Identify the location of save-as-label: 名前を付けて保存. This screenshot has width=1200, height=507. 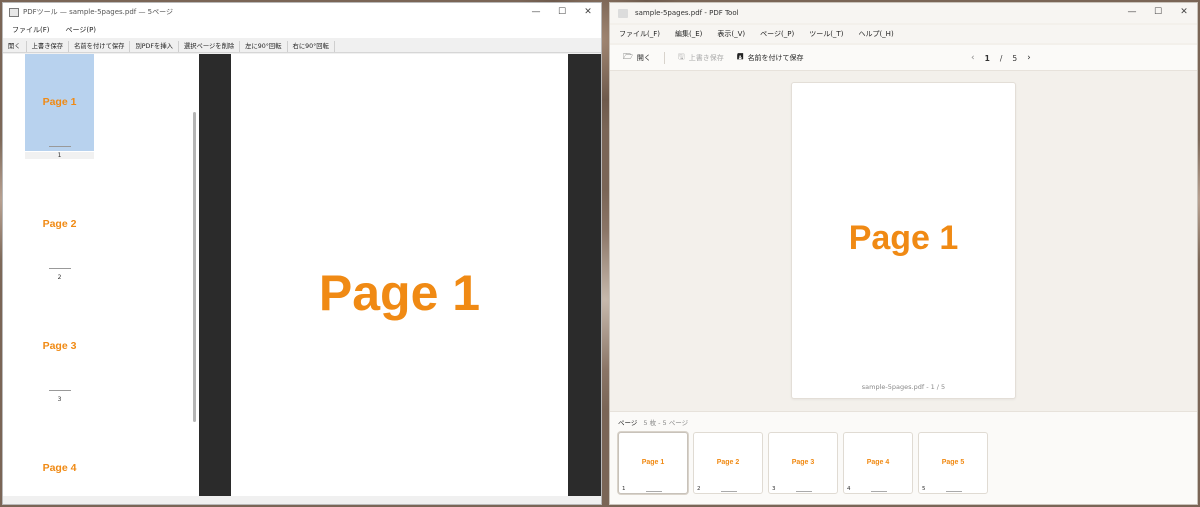
(775, 57).